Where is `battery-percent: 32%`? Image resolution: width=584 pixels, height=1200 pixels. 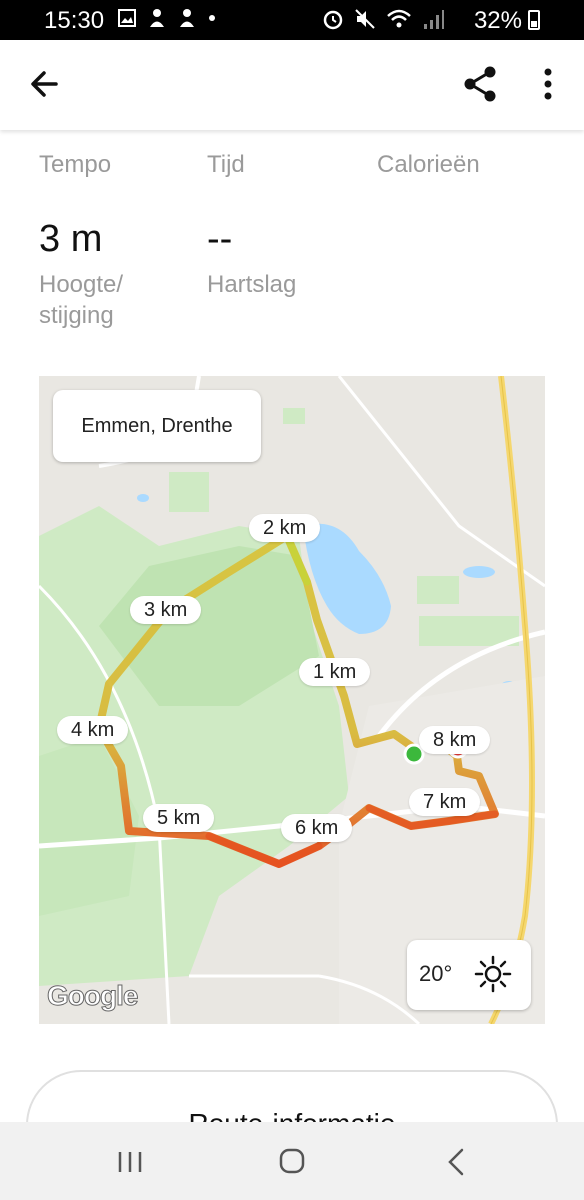 battery-percent: 32% is located at coordinates (497, 20).